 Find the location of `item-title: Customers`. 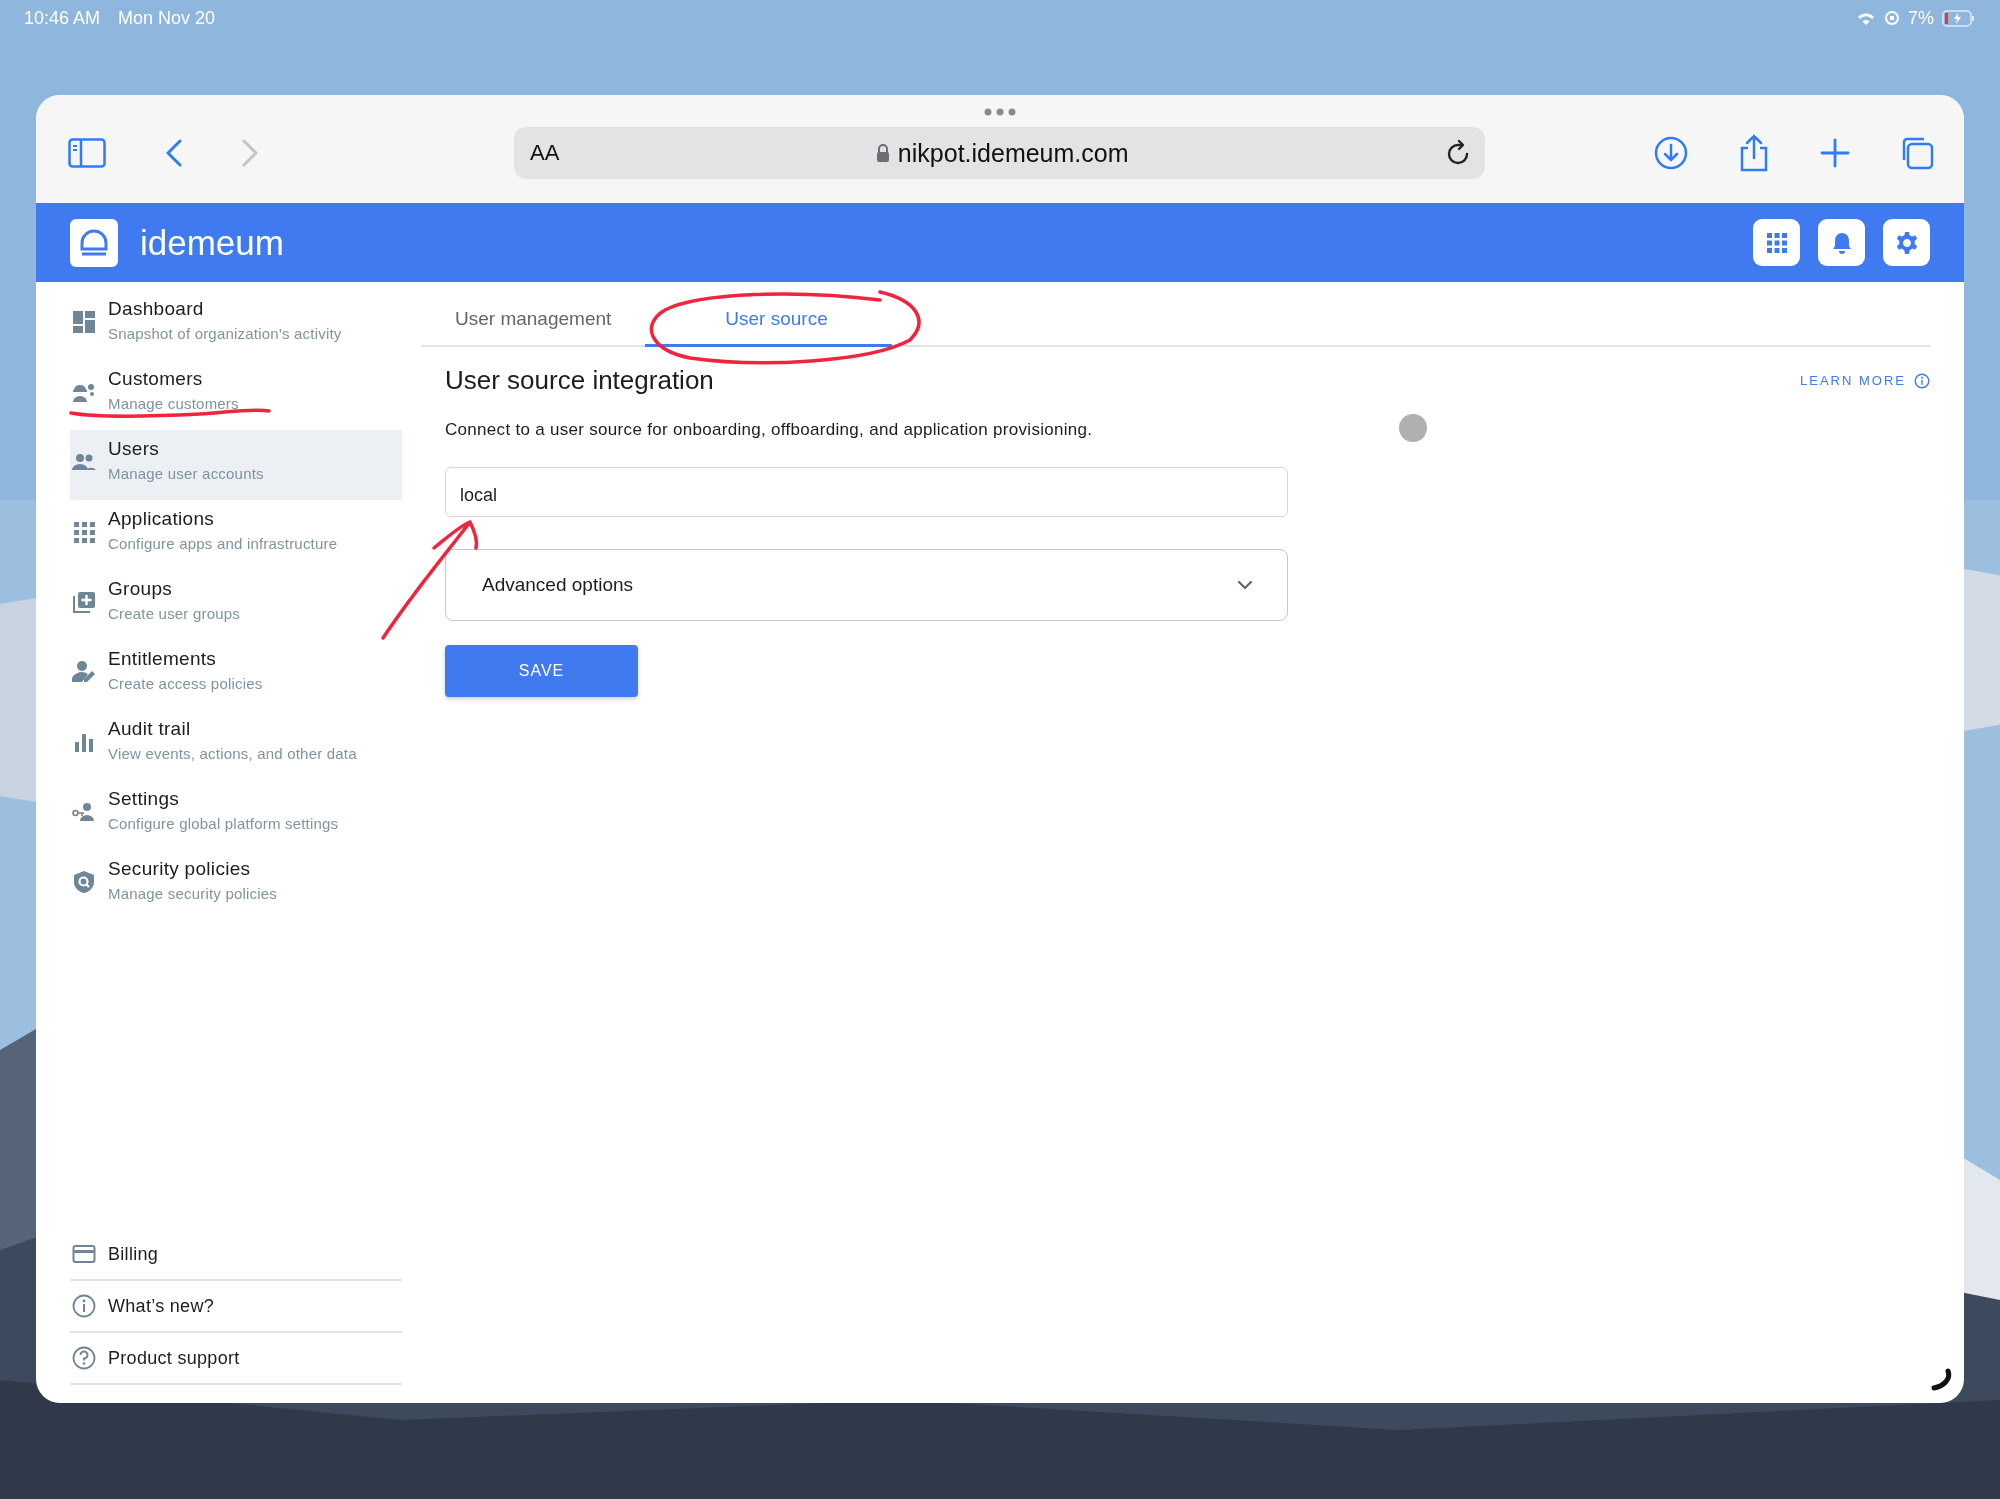

item-title: Customers is located at coordinates (156, 379).